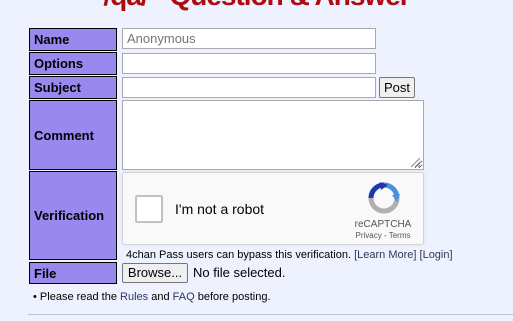 The image size is (513, 321). Describe the element at coordinates (270, 314) in the screenshot. I see `divider` at that location.